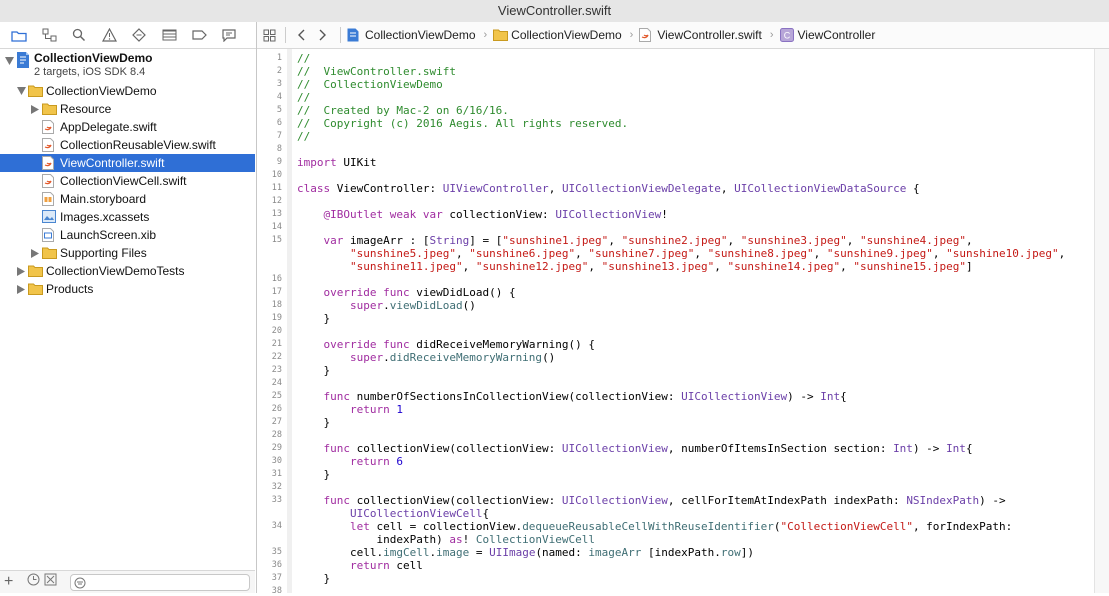 Image resolution: width=1109 pixels, height=596 pixels. Describe the element at coordinates (276, 227) in the screenshot. I see `line-number: 14` at that location.